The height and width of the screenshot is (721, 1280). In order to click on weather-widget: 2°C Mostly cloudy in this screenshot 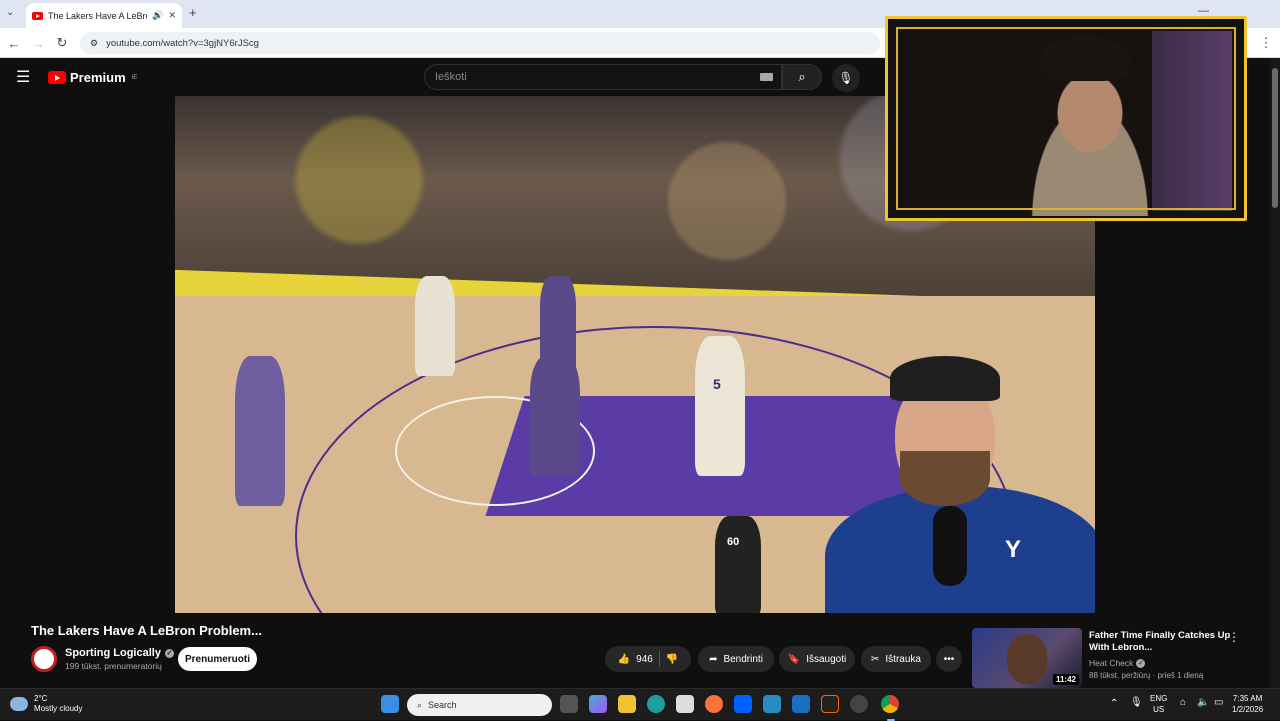, I will do `click(46, 704)`.